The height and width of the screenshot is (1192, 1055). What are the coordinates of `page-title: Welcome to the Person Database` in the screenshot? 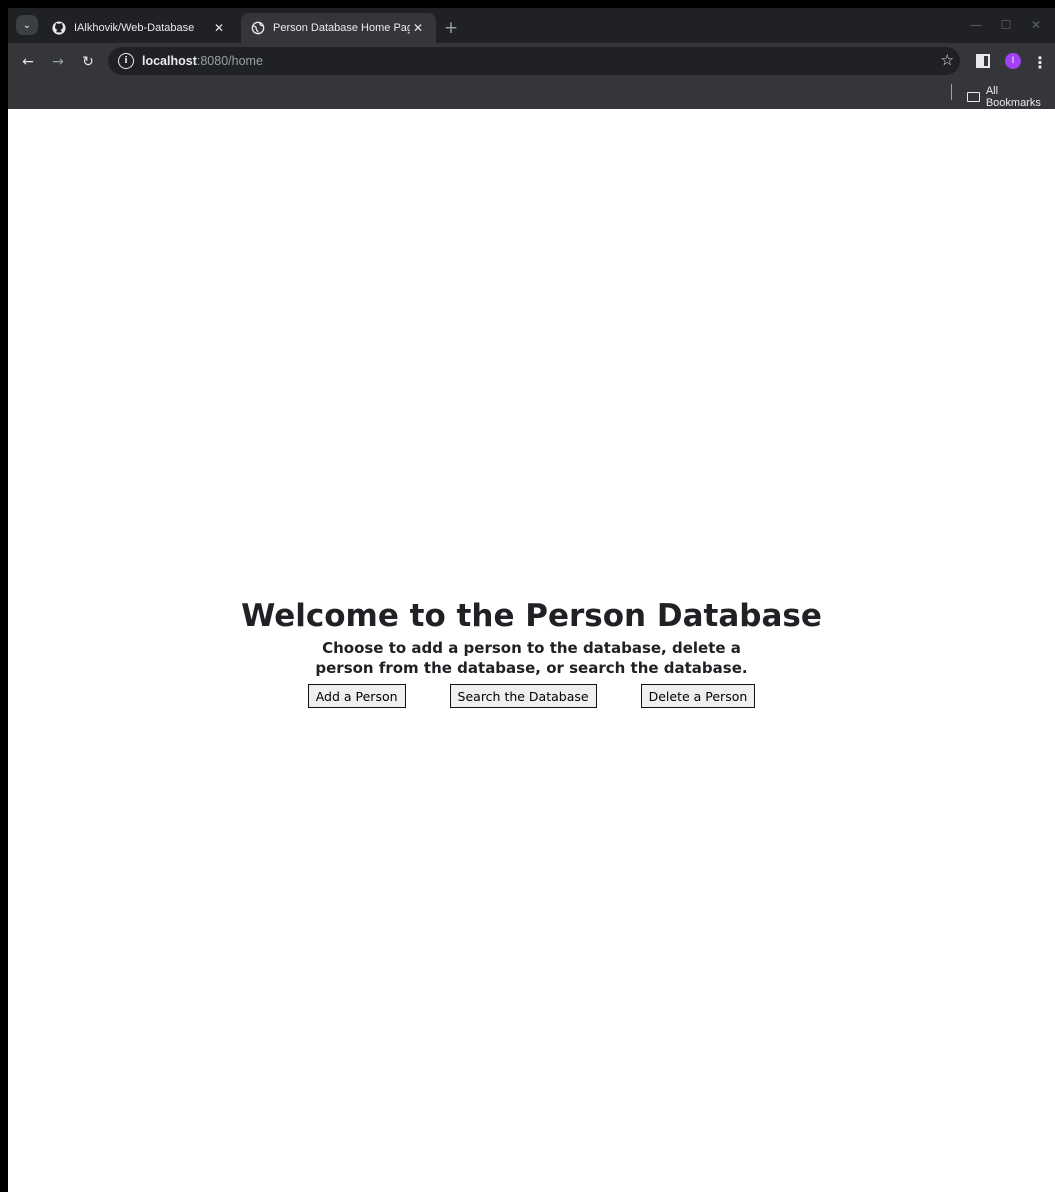 It's located at (531, 616).